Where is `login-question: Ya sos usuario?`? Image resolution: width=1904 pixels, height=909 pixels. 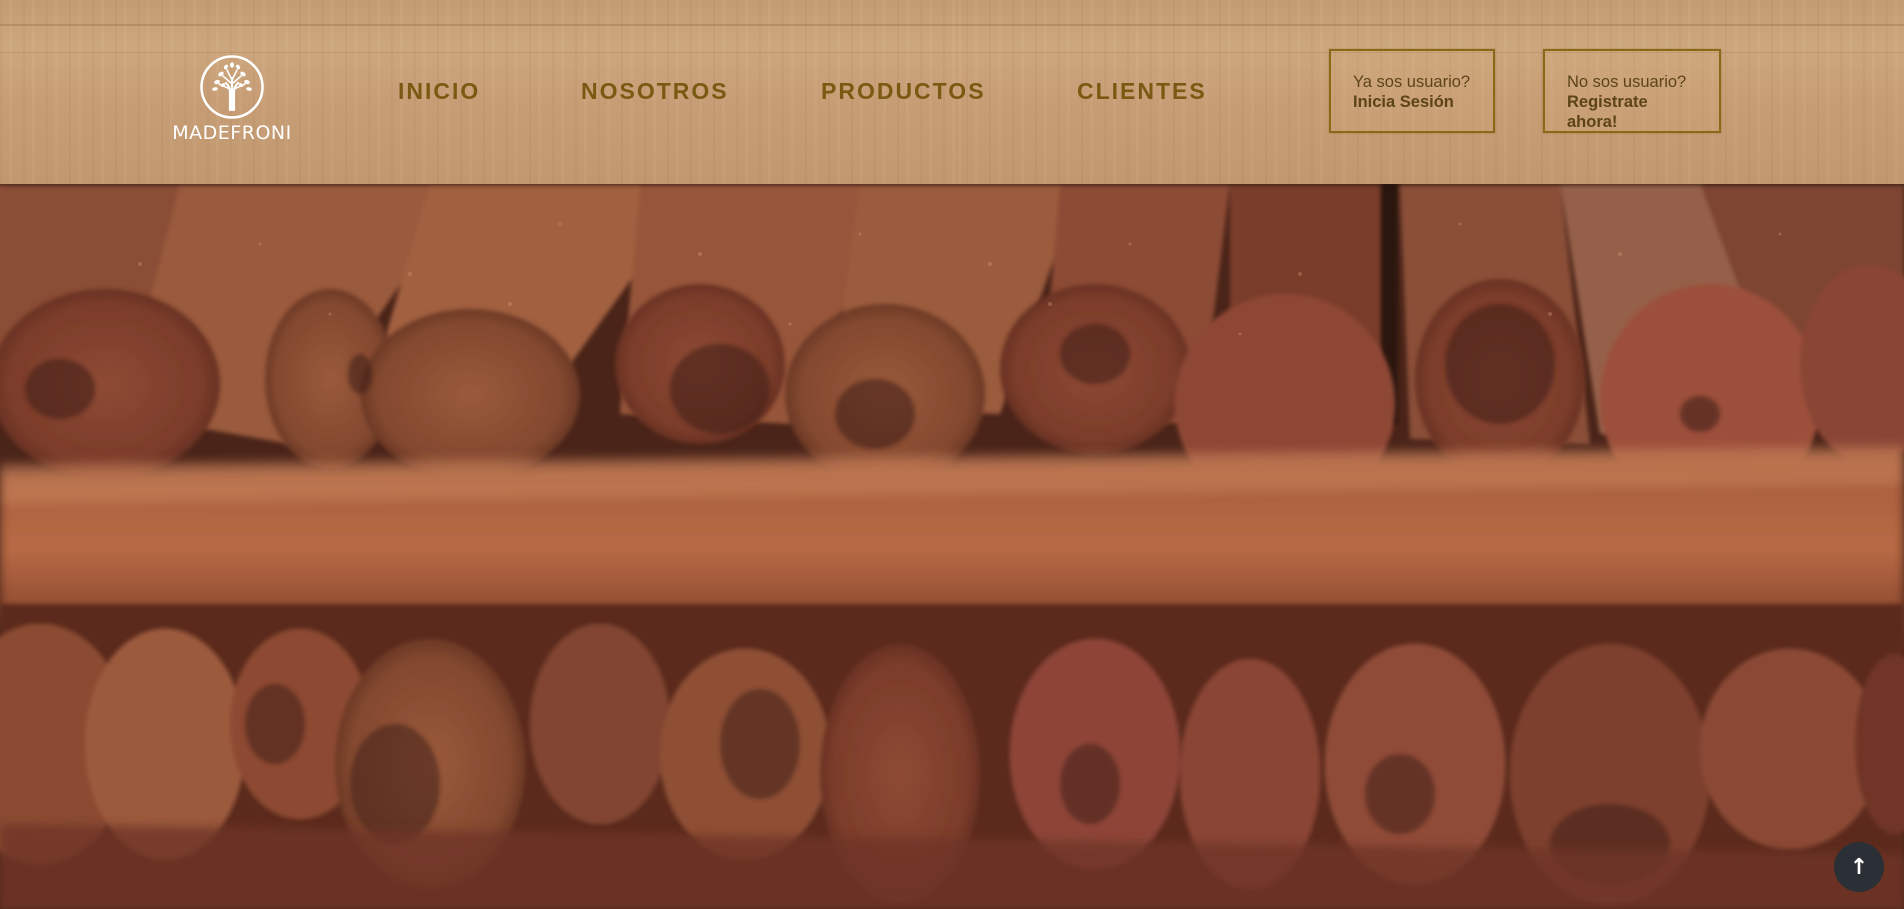 login-question: Ya sos usuario? is located at coordinates (1412, 82).